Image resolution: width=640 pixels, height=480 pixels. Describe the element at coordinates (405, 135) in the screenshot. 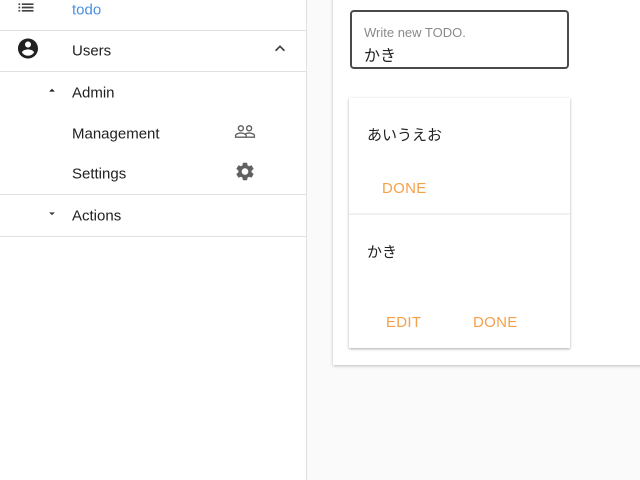

I see `todo-text: あいうえお` at that location.